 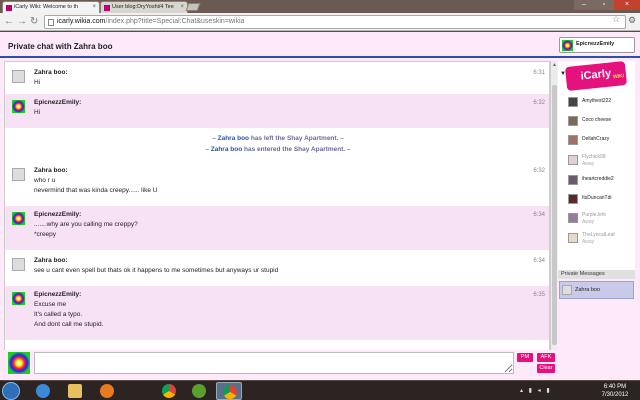 I want to click on collapse-arrow-icon: ▼, so click(x=563, y=74).